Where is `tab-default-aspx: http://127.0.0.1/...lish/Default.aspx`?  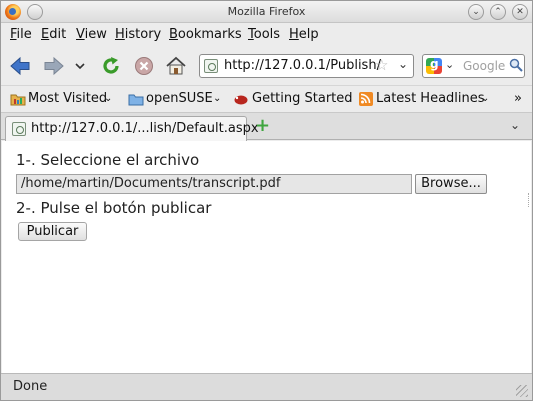 tab-default-aspx: http://127.0.0.1/...lish/Default.aspx is located at coordinates (132, 128).